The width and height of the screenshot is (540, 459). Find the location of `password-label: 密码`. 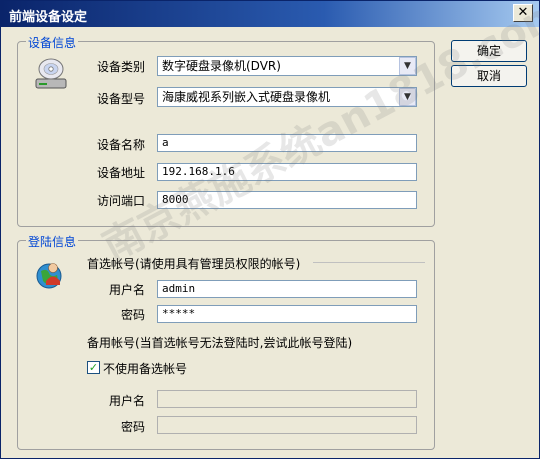

password-label: 密码 is located at coordinates (133, 315).